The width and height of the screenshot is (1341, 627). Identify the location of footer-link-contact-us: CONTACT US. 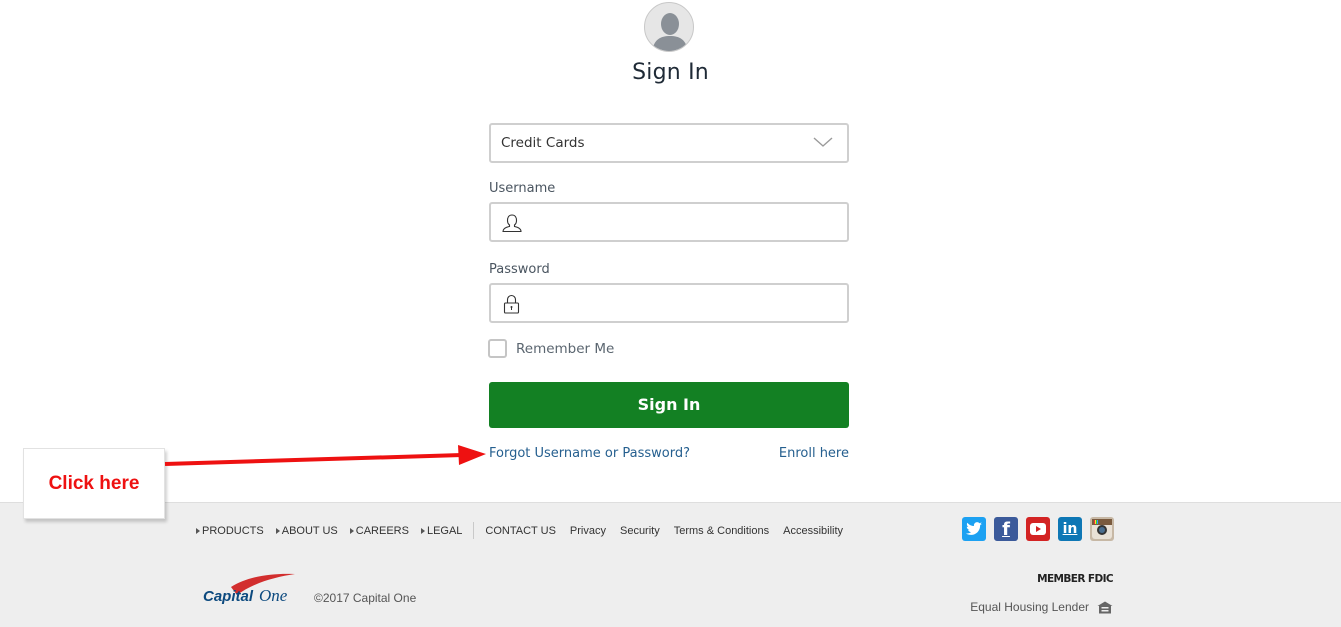
(520, 531).